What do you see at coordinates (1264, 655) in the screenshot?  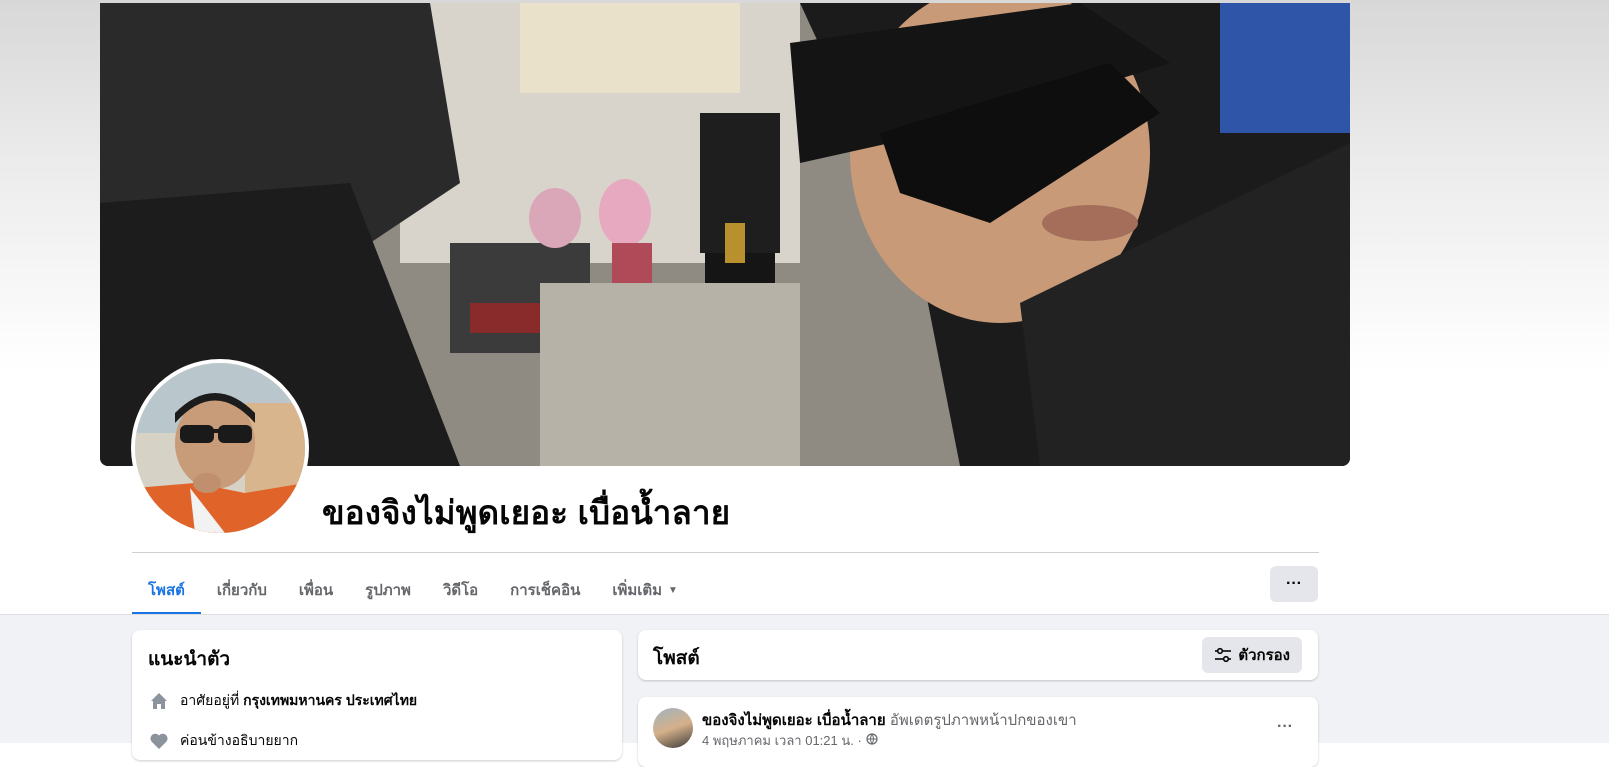 I see `filter-label: ตัวกรอง` at bounding box center [1264, 655].